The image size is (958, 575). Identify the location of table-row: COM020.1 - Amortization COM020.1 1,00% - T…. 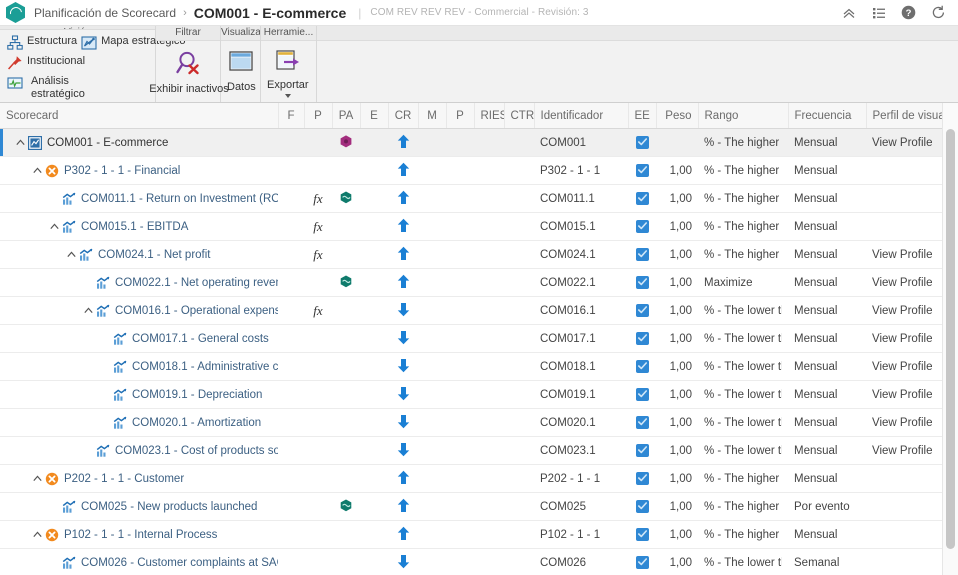
(474, 422).